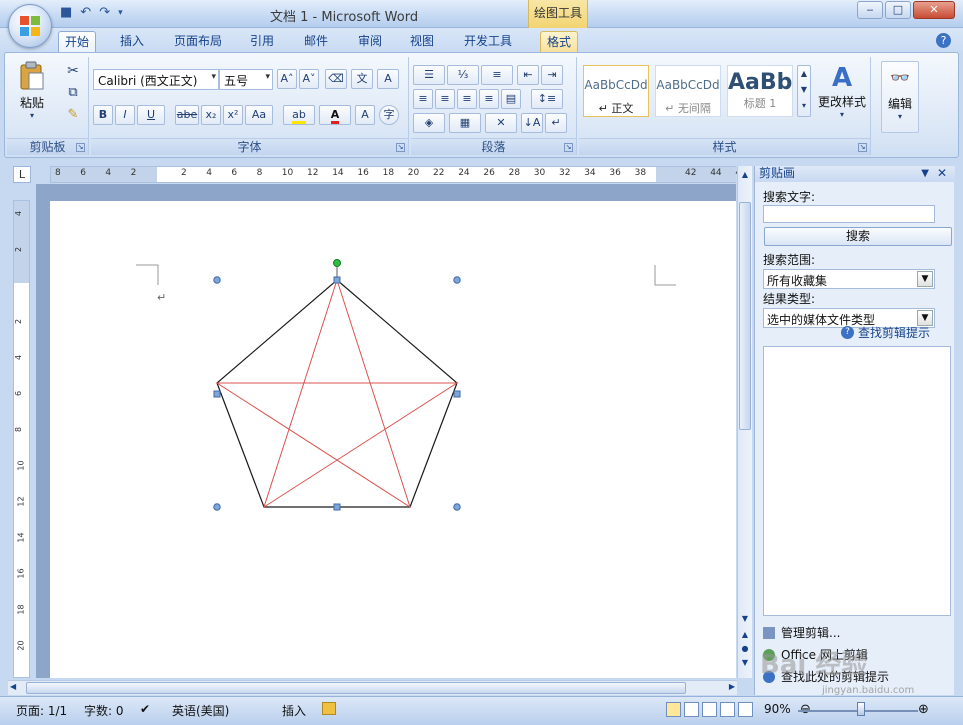  Describe the element at coordinates (217, 280) in the screenshot. I see `handle-top-left` at that location.